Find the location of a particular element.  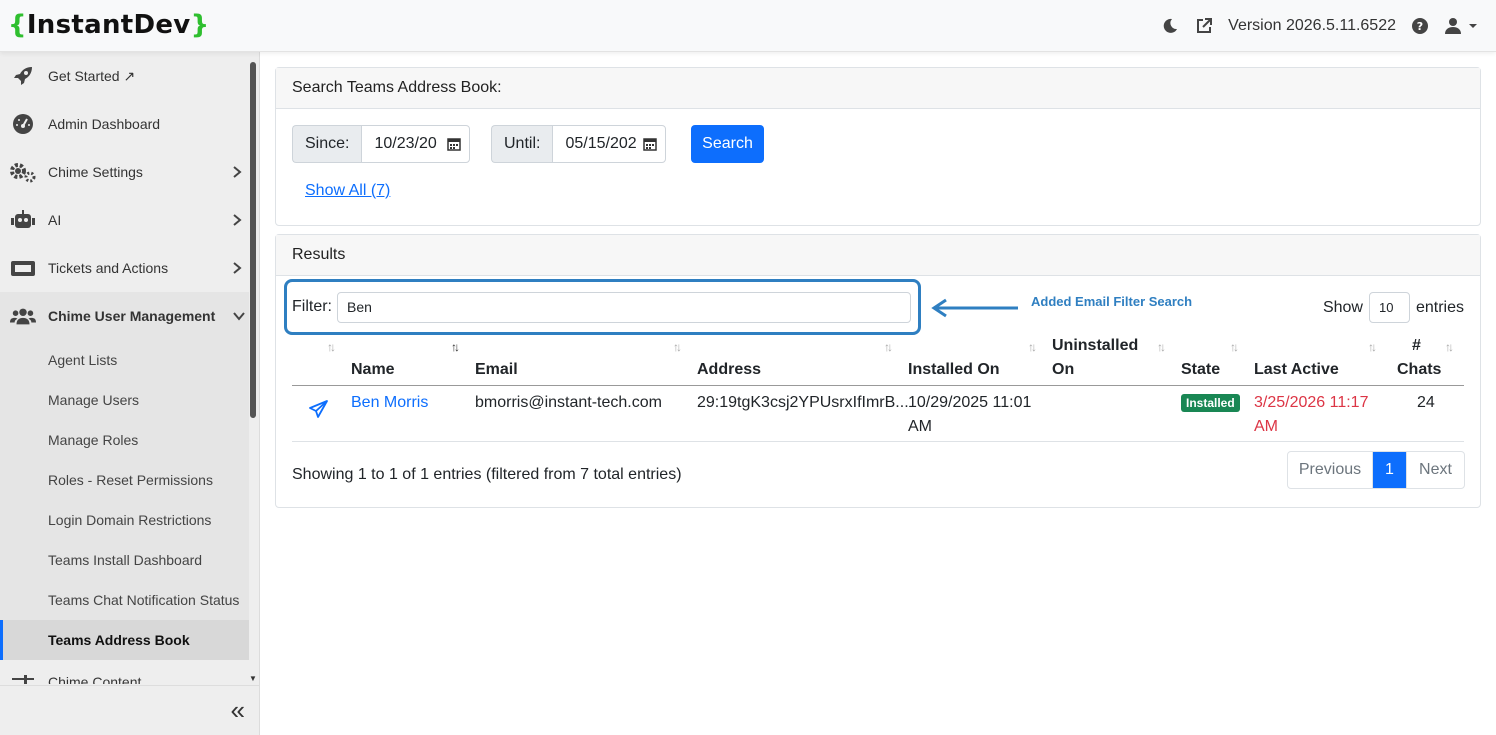

column-header-chats-hash: # is located at coordinates (1416, 346).